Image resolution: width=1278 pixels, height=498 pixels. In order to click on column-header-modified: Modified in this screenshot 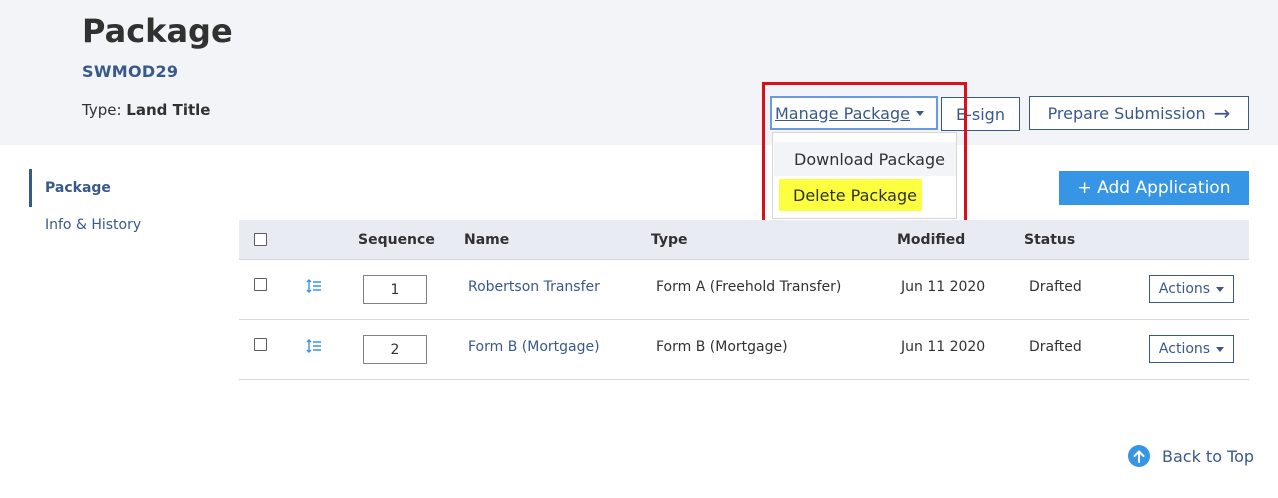, I will do `click(931, 240)`.